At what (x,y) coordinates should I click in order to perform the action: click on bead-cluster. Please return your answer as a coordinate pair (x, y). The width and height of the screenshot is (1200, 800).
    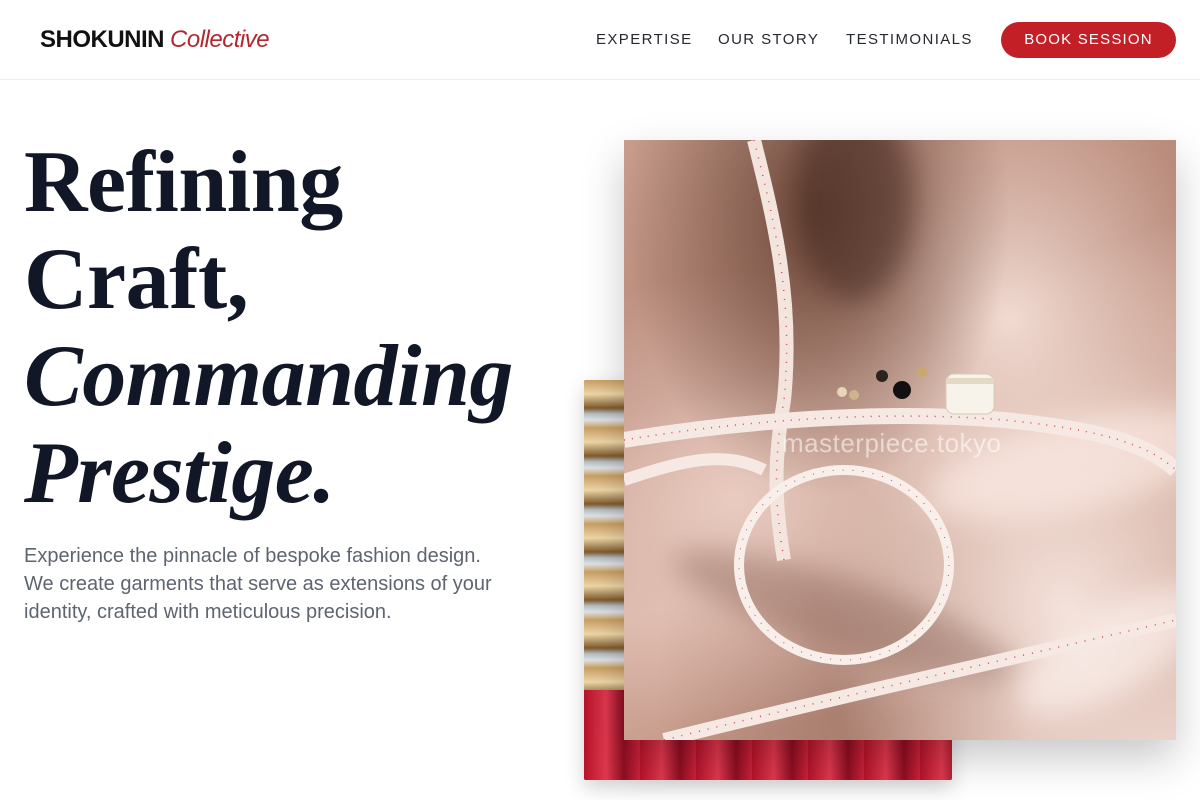
    Looking at the image, I should click on (882, 383).